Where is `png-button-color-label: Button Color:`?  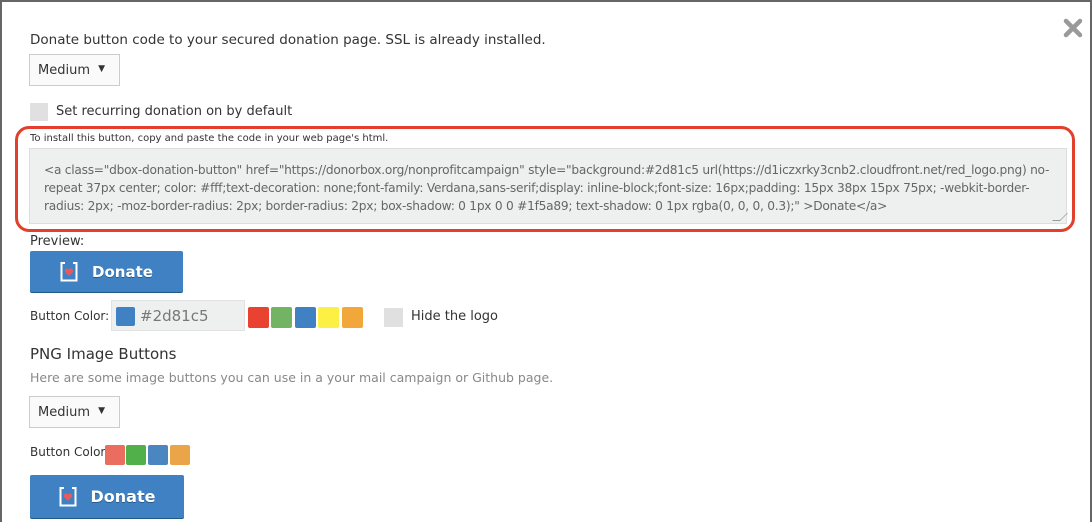
png-button-color-label: Button Color: is located at coordinates (70, 452).